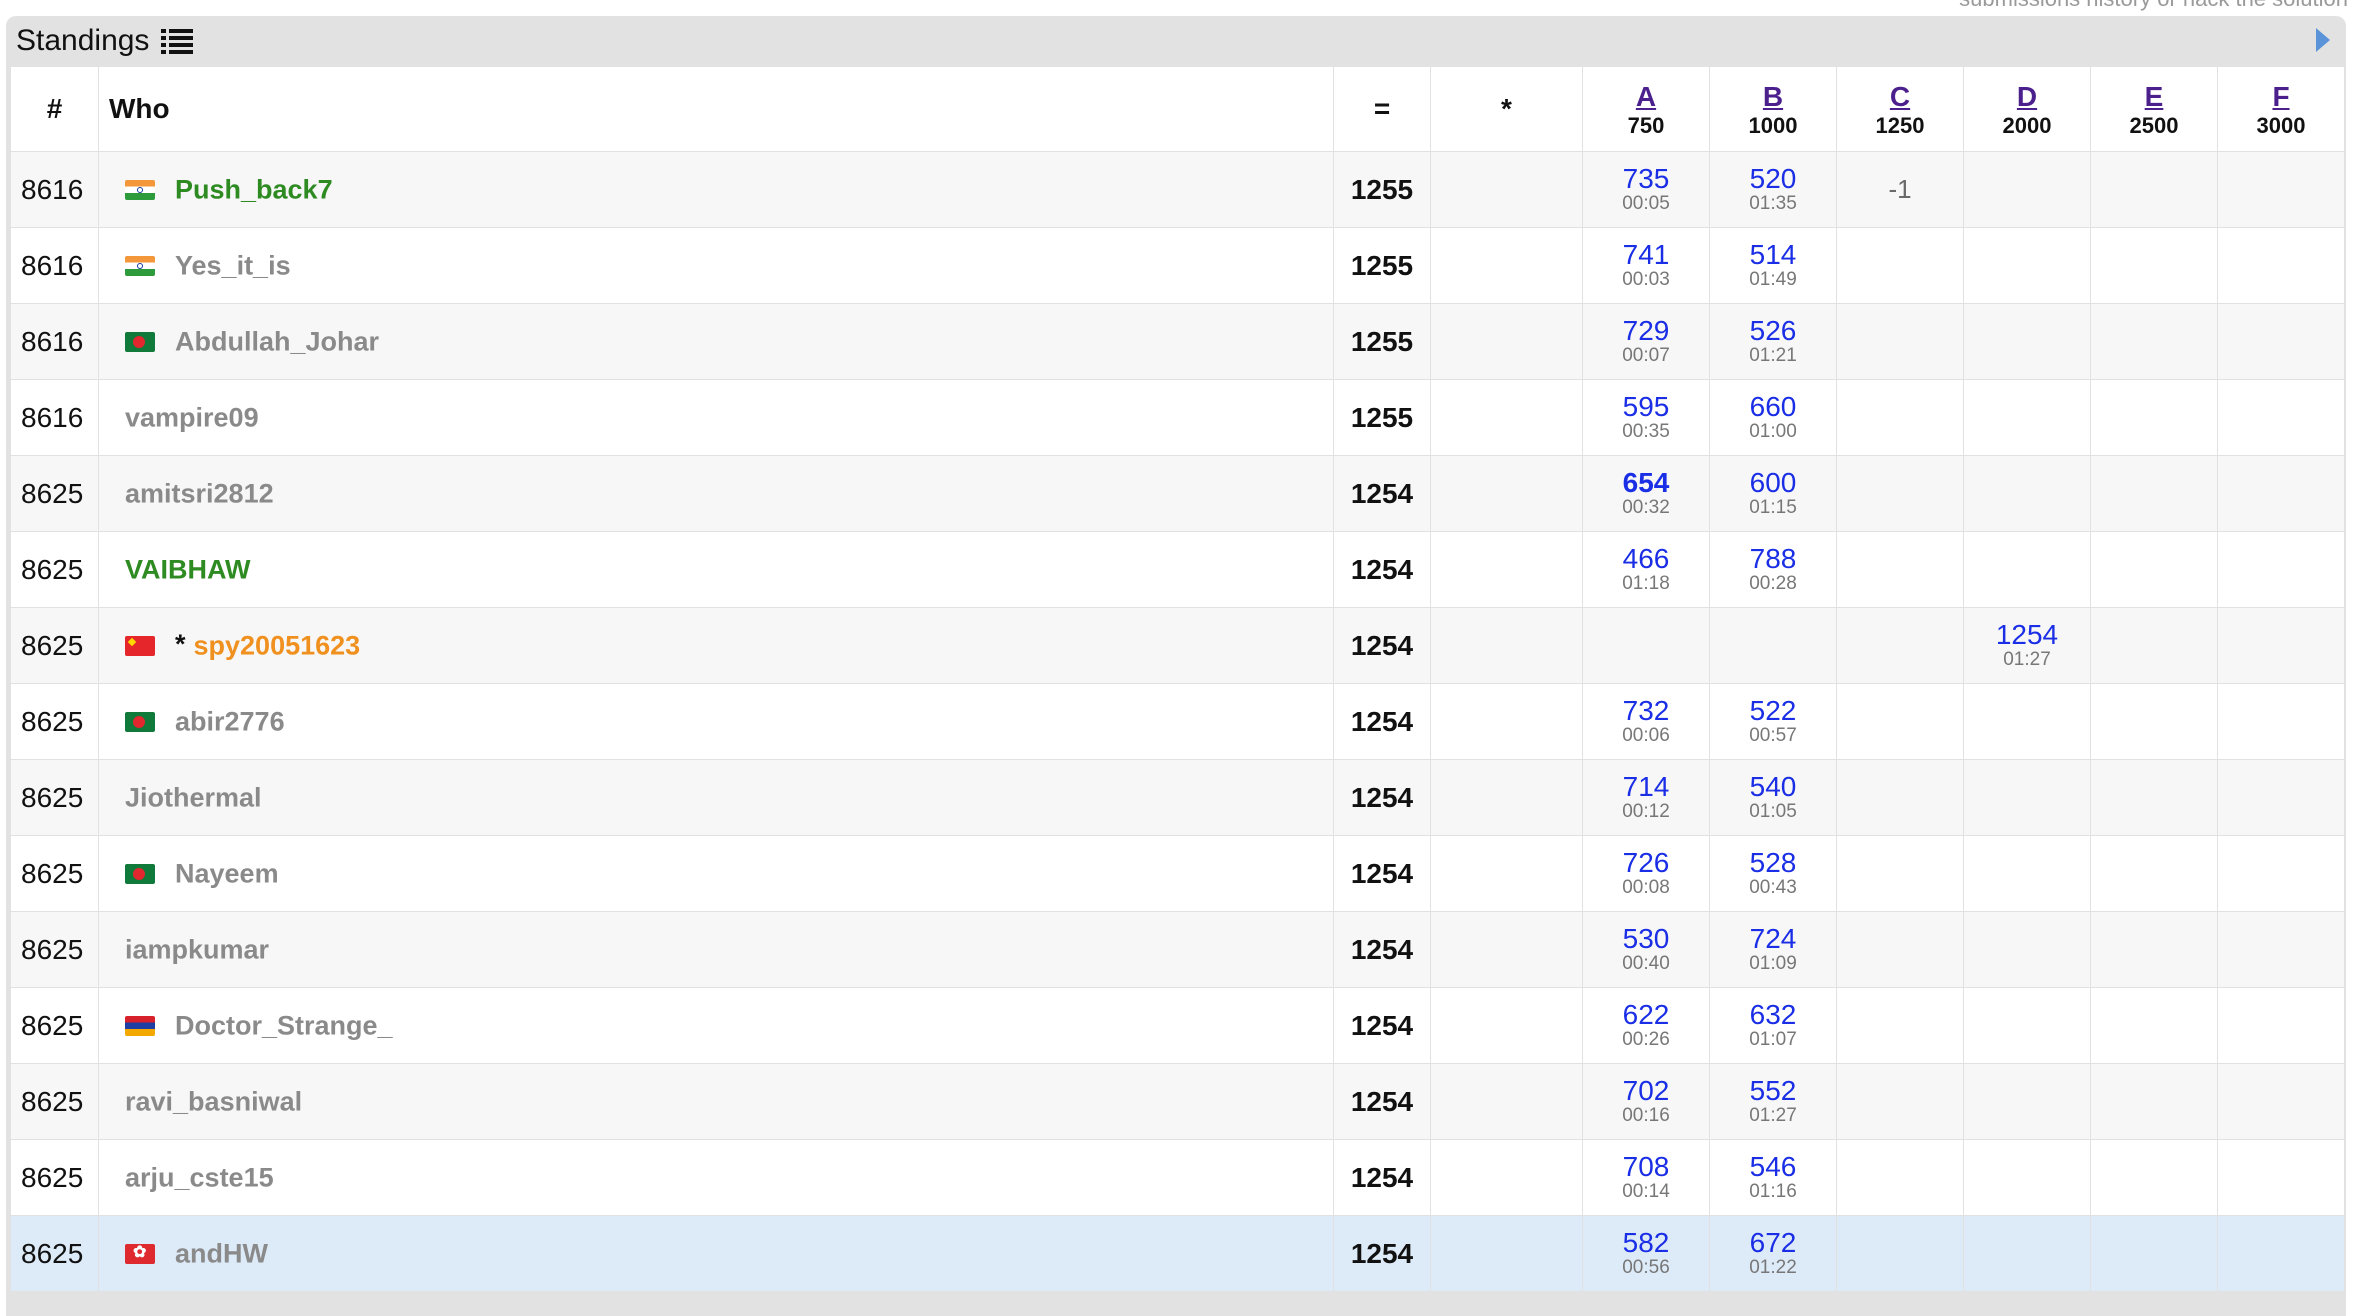 This screenshot has width=2354, height=1316. Describe the element at coordinates (716, 1025) in the screenshot. I see `participant-cell: Doctor_Strange_` at that location.